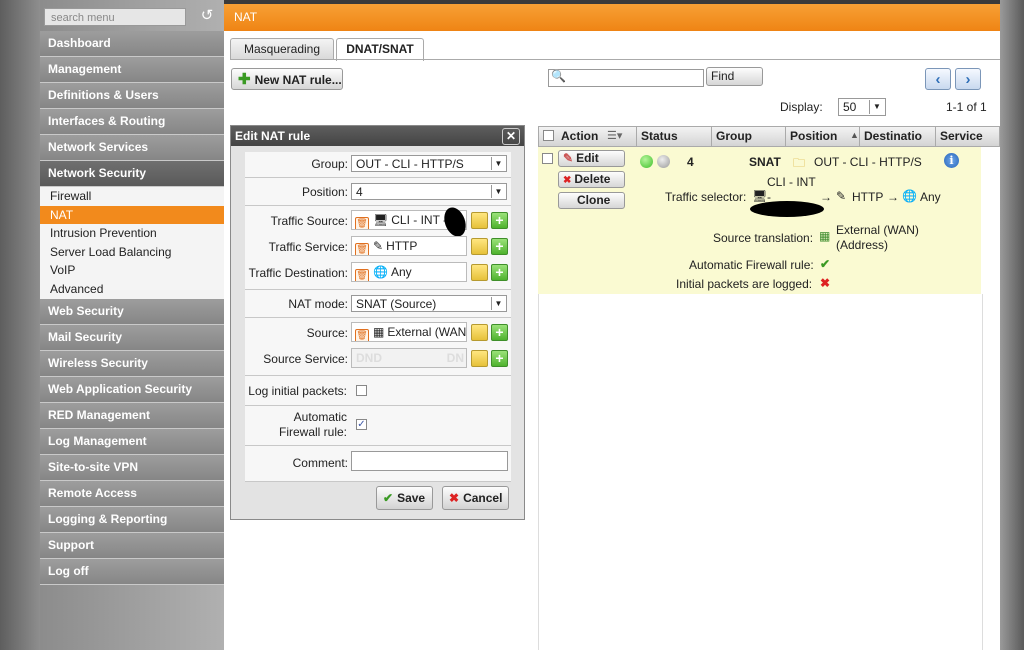 The image size is (1024, 650). I want to click on sidebar-item-site-to-site-vpn: Site-to-site VPN, so click(132, 467).